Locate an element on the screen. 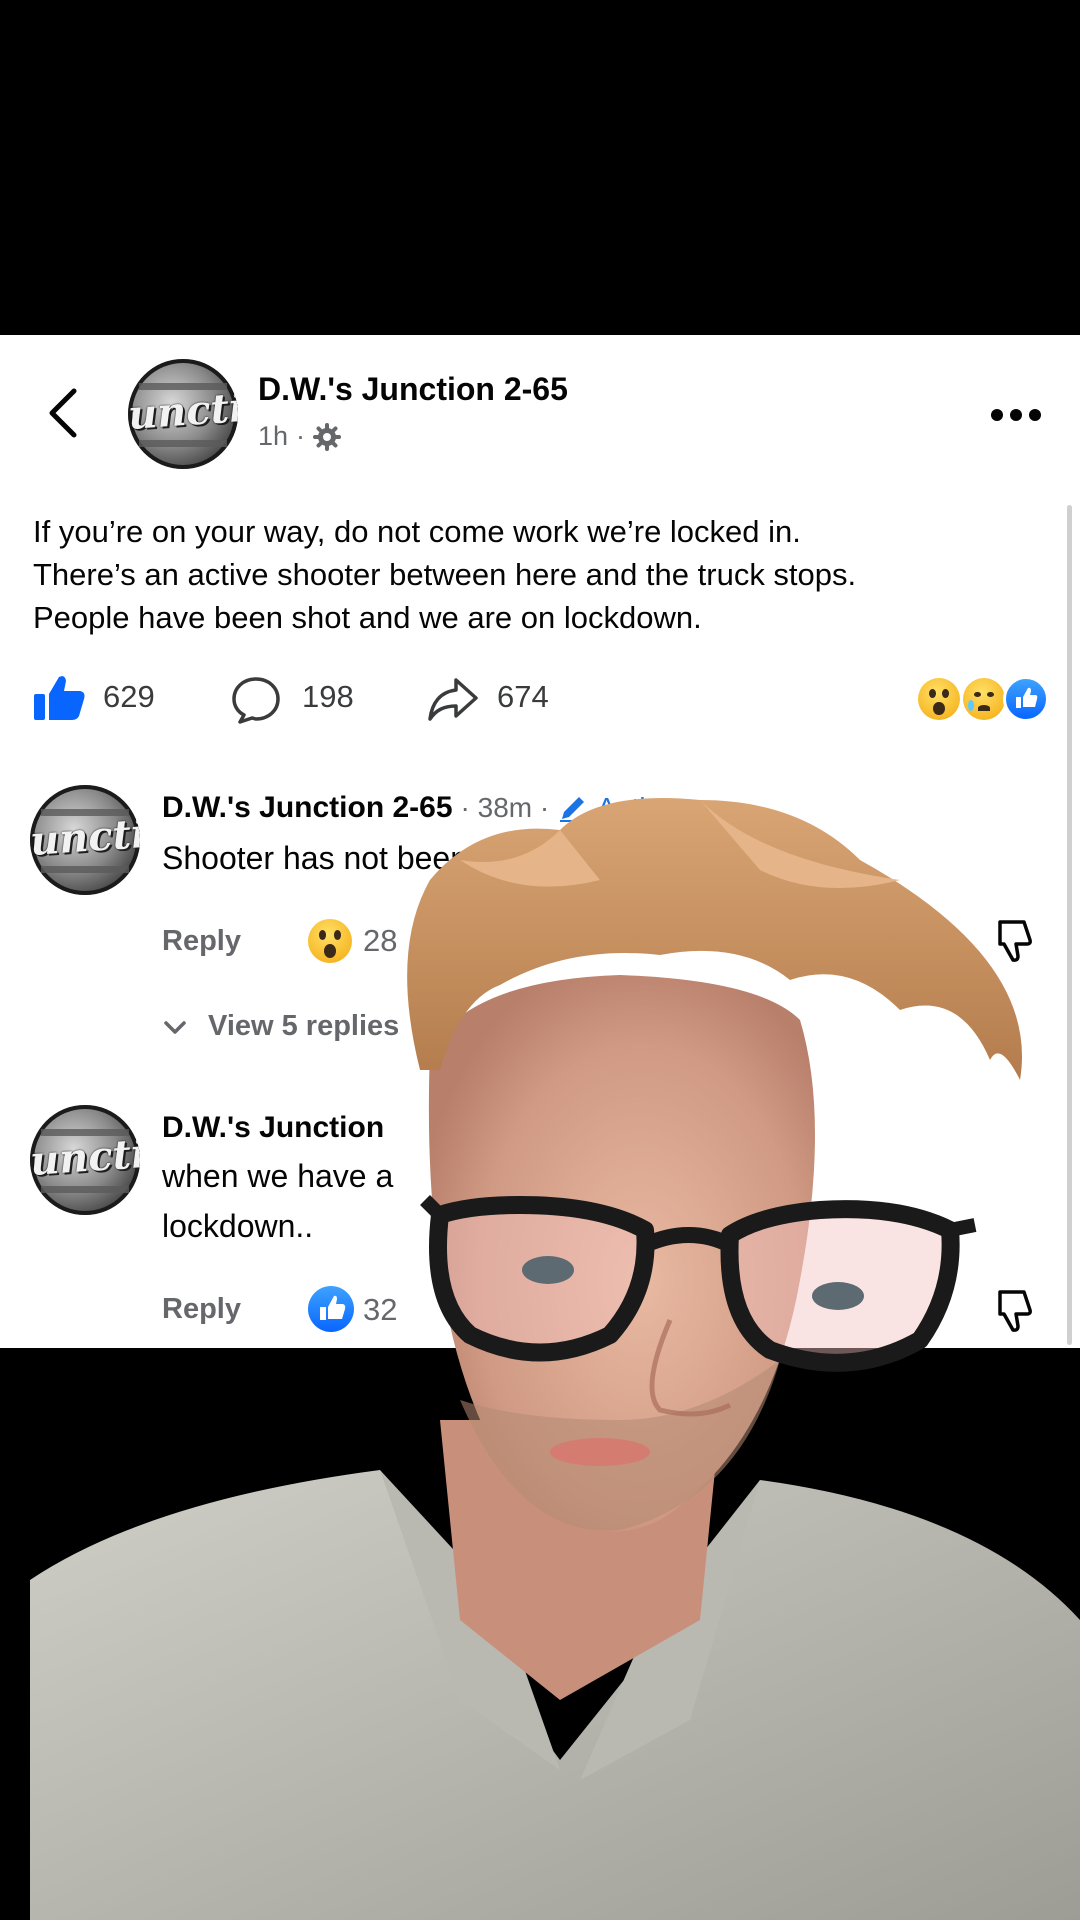  commenter-name: D.W.'s Junction 2-65 is located at coordinates (307, 808).